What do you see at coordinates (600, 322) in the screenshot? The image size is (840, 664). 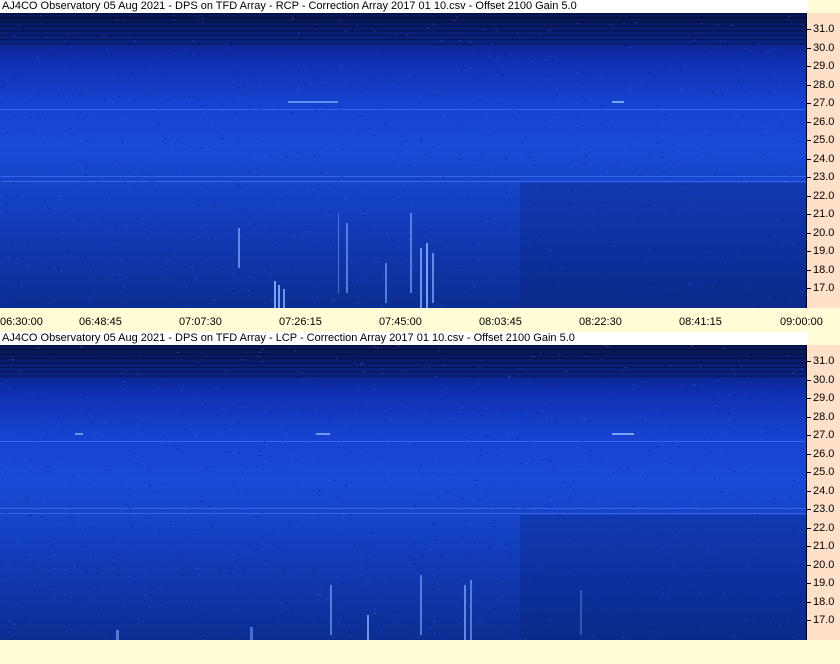 I see `time-label: 08:22:30` at bounding box center [600, 322].